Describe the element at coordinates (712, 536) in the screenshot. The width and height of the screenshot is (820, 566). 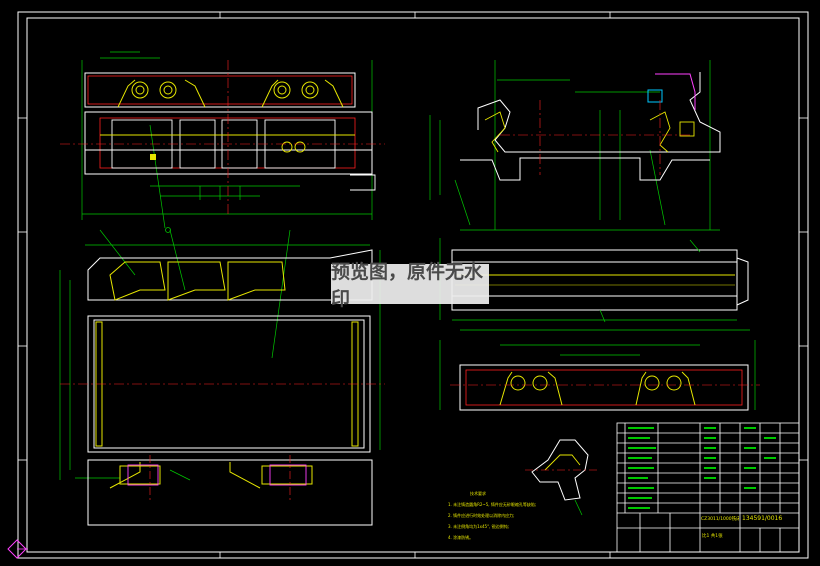
I see `title-block-sheet-label: 比1 共1张` at that location.